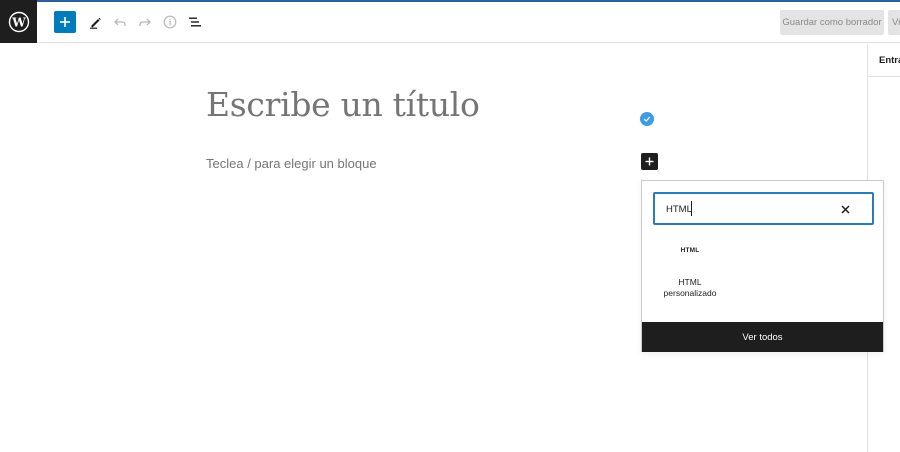 The height and width of the screenshot is (452, 900). I want to click on block-result-label-line-2: personalizado, so click(690, 293).